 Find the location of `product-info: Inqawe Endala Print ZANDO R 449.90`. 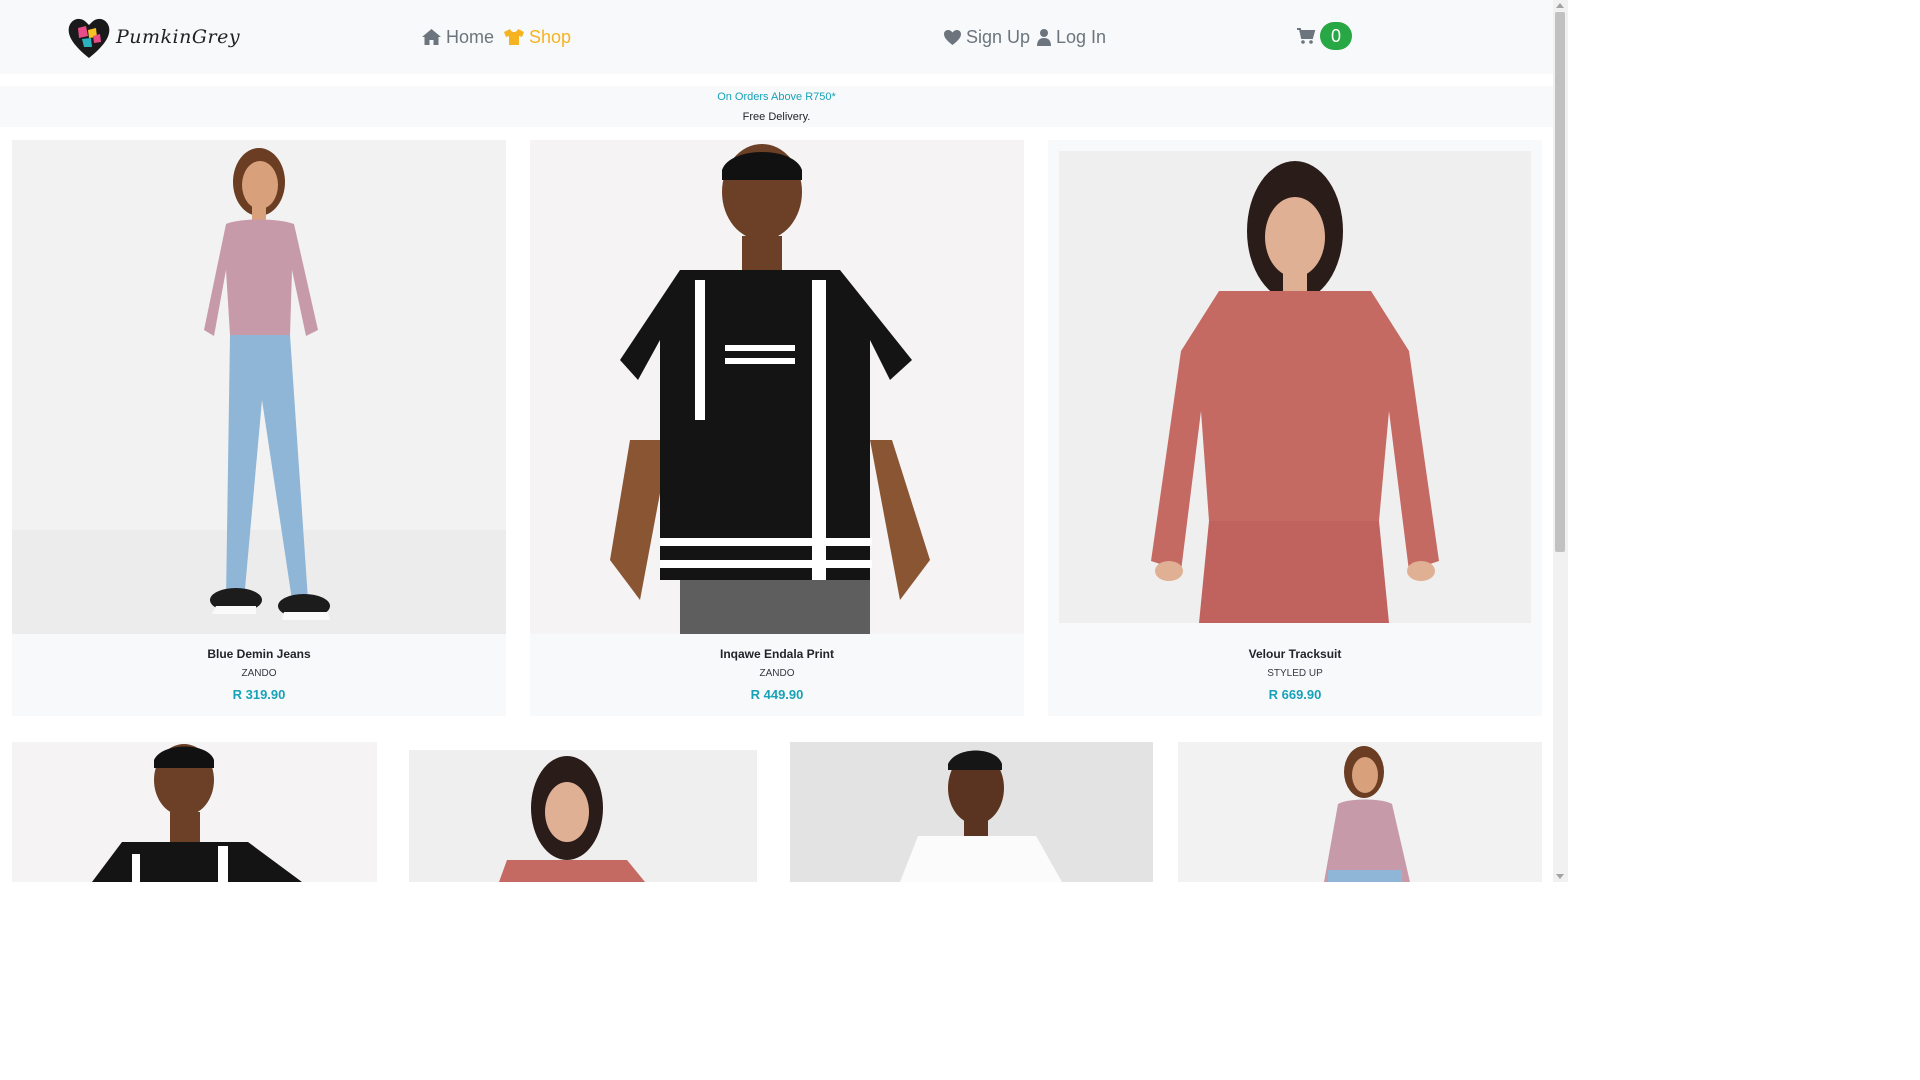

product-info: Inqawe Endala Print ZANDO R 449.90 is located at coordinates (777, 675).